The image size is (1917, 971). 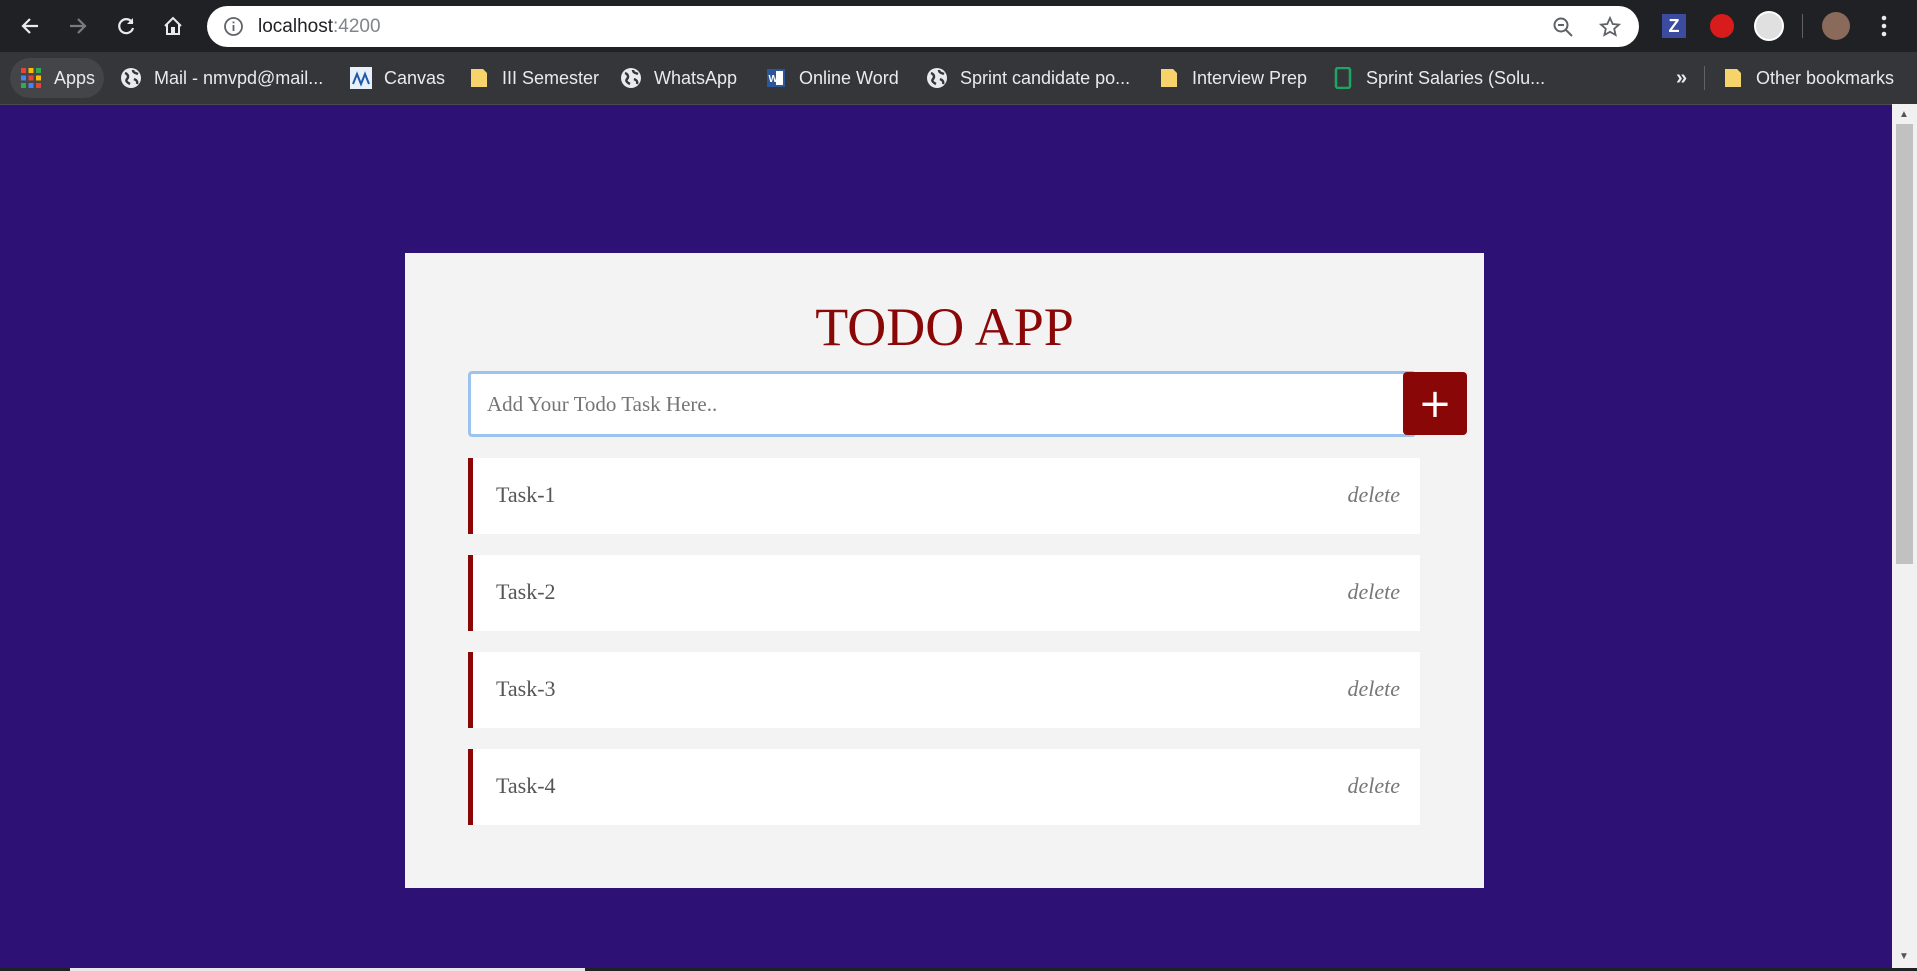 What do you see at coordinates (1250, 77) in the screenshot?
I see `bookmark-label: Interview Prep` at bounding box center [1250, 77].